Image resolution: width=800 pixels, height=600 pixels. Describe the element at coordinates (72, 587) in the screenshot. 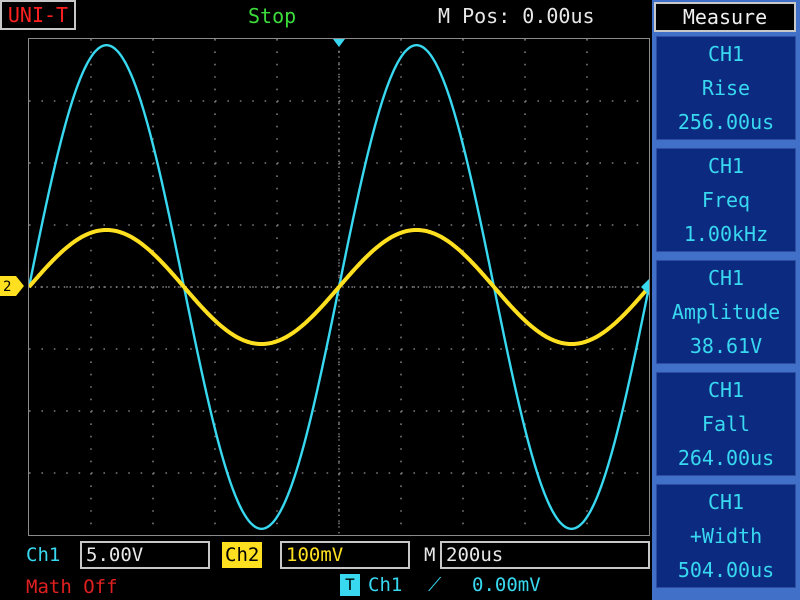

I see `math-status: Math Off` at that location.